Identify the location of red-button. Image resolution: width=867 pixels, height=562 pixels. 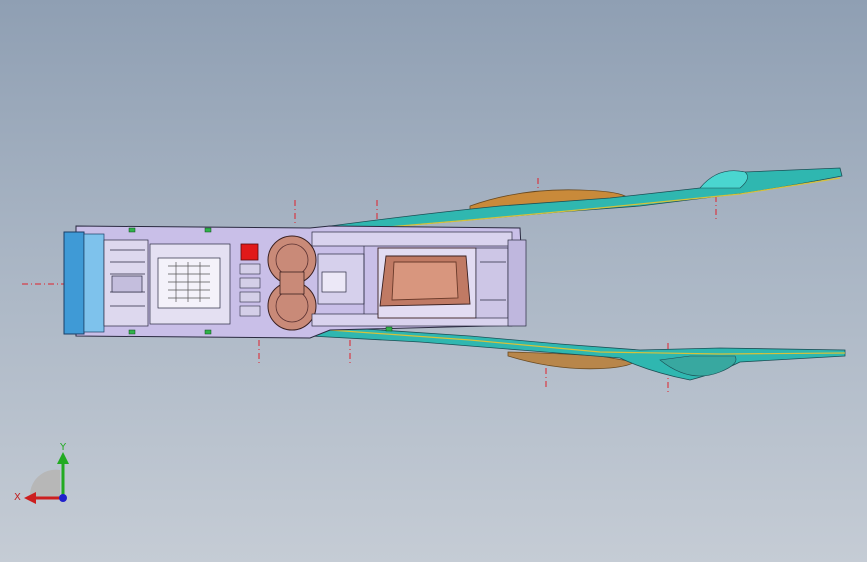
(249, 252).